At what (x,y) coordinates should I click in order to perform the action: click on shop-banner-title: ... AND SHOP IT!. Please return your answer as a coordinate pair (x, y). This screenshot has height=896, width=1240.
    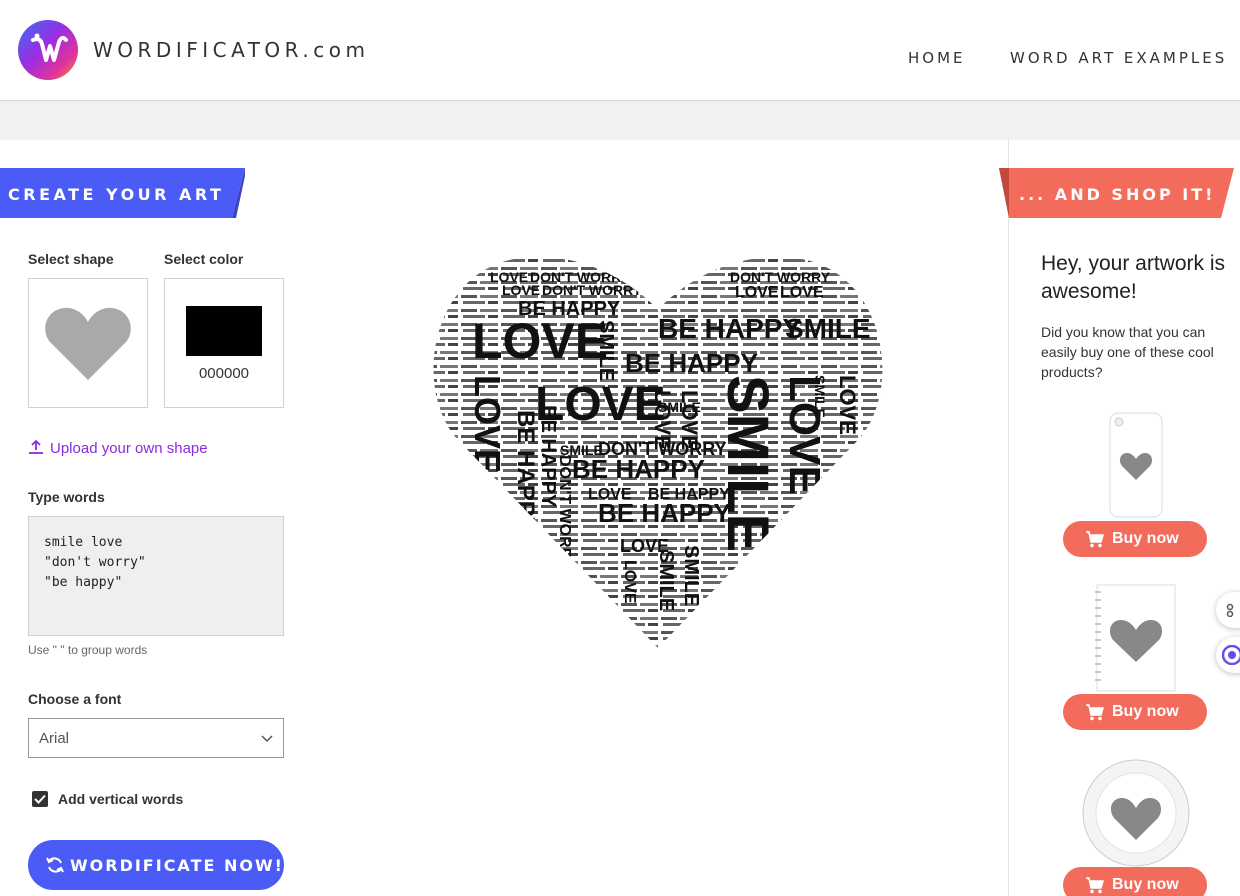
    Looking at the image, I should click on (1117, 194).